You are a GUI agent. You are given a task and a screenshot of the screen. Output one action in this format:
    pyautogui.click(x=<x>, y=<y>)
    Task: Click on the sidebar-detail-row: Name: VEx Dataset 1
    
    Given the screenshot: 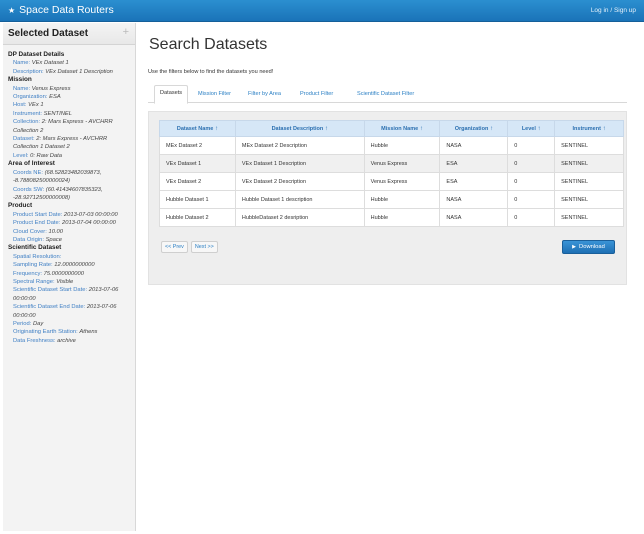 What is the action you would take?
    pyautogui.click(x=69, y=63)
    